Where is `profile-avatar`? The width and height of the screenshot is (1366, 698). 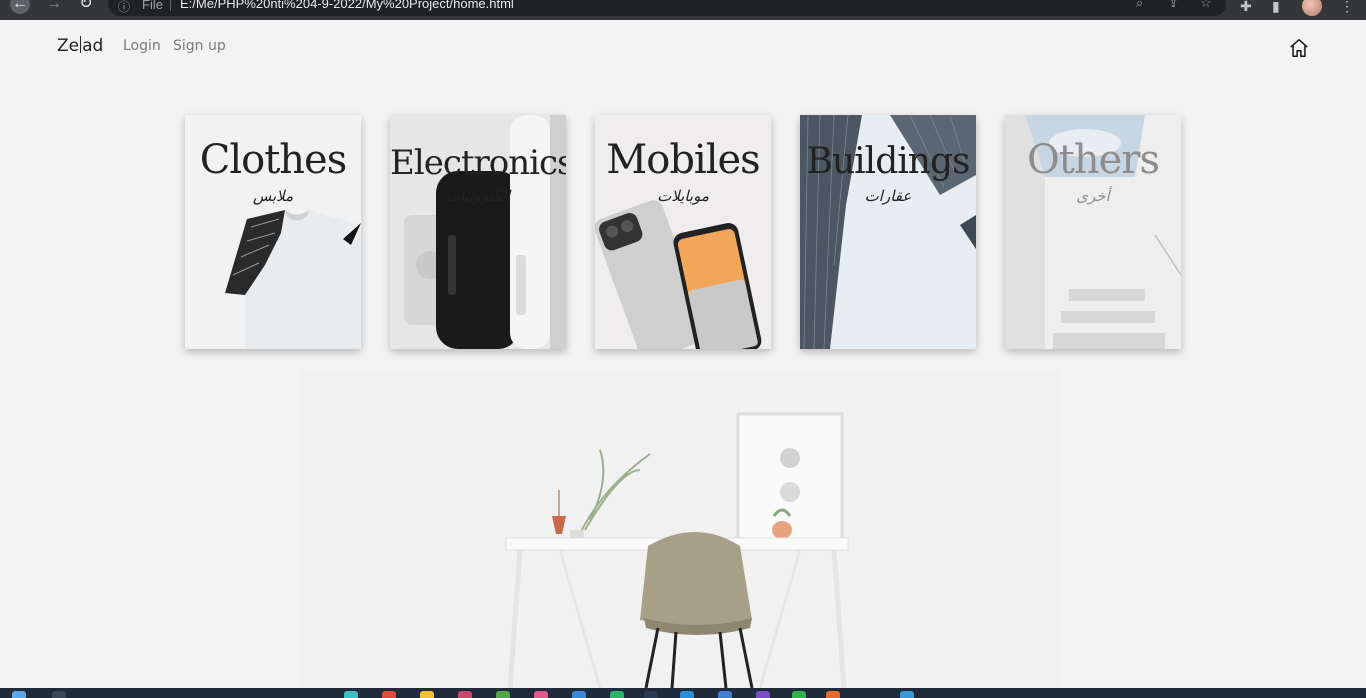
profile-avatar is located at coordinates (1312, 8).